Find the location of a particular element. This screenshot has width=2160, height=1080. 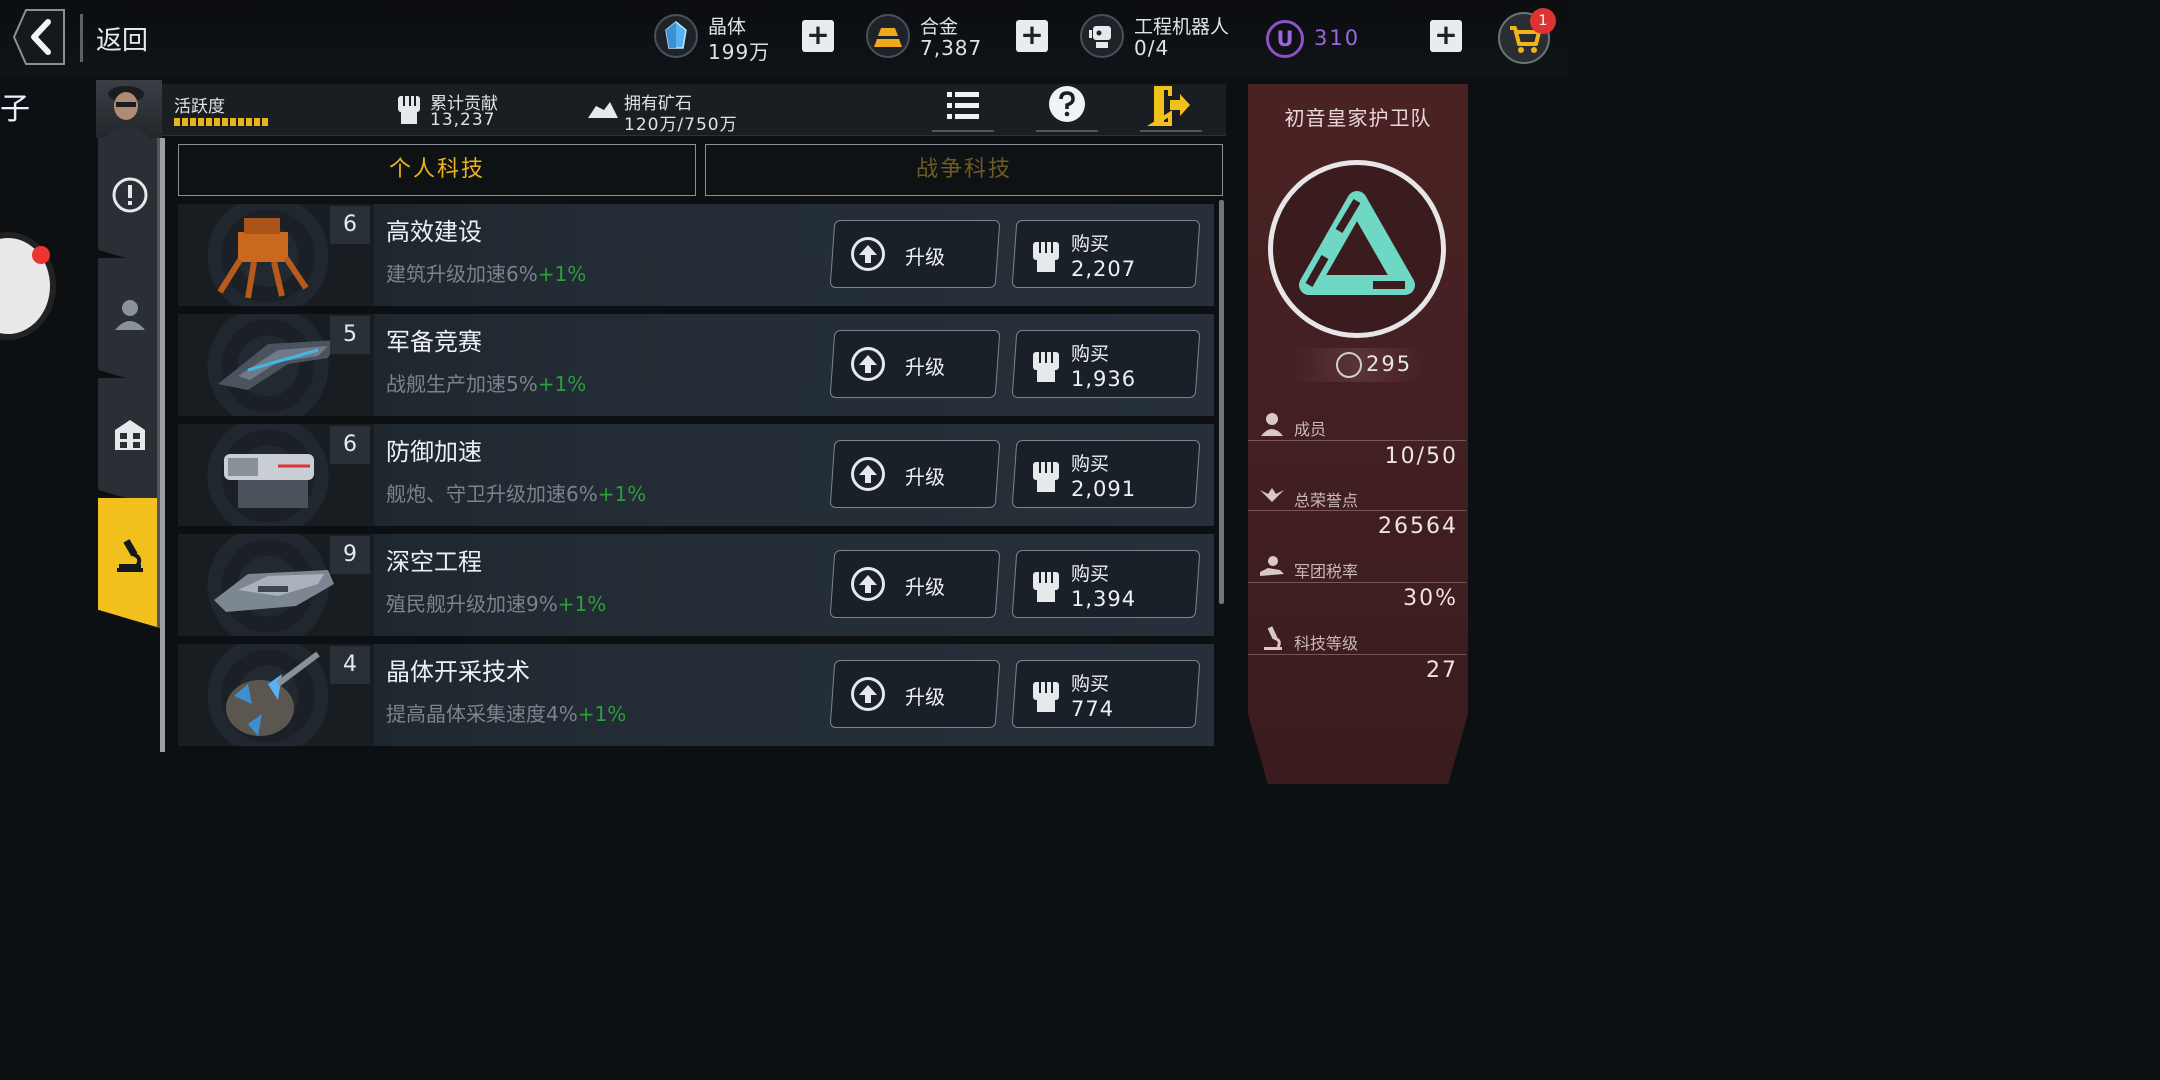

honor-value: 26564 is located at coordinates (1418, 526).